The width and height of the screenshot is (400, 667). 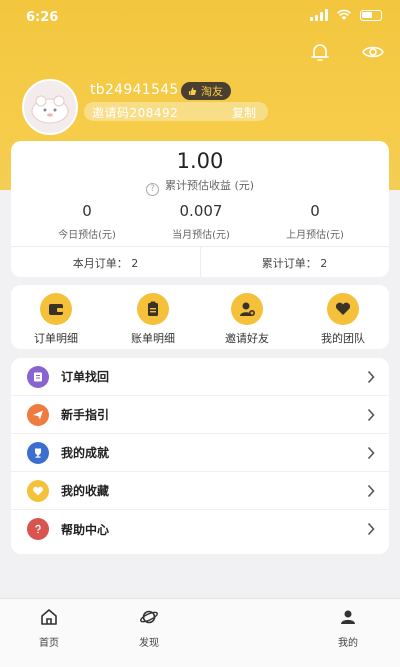 I want to click on tool-order-details: 订单明细, so click(x=56, y=319).